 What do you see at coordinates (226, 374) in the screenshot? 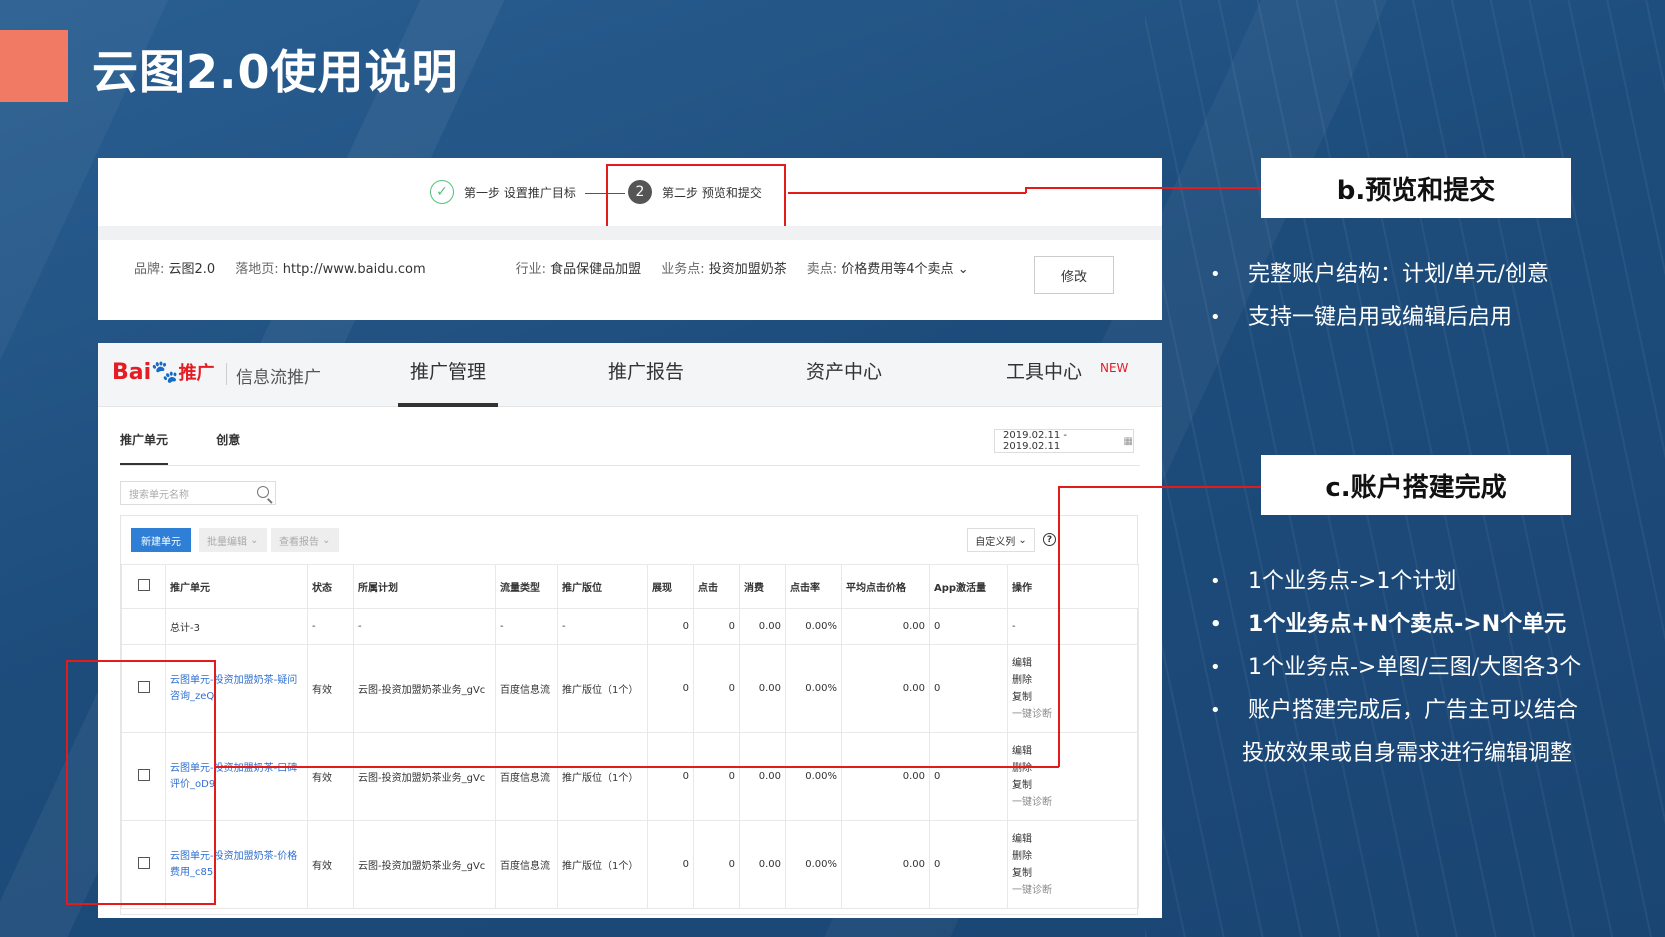
I see `logo-separator` at bounding box center [226, 374].